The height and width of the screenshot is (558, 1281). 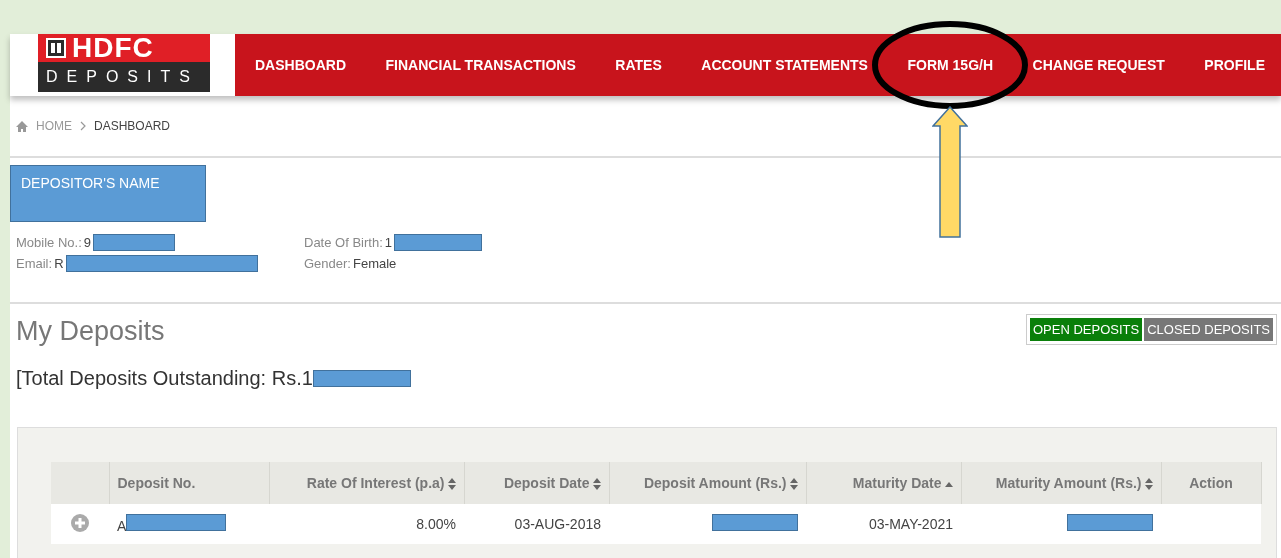 I want to click on column-header: Action, so click(x=1211, y=483).